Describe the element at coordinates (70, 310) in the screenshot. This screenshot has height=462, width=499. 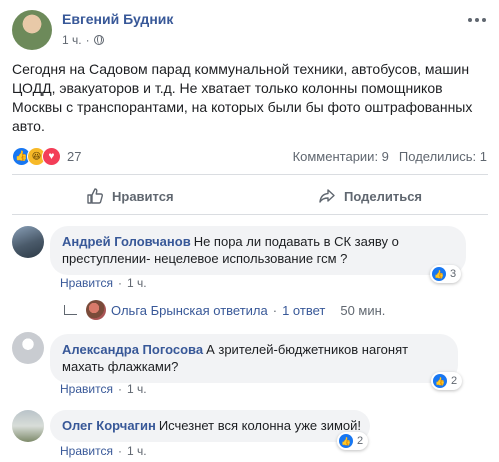
I see `reply-arrow-icon` at that location.